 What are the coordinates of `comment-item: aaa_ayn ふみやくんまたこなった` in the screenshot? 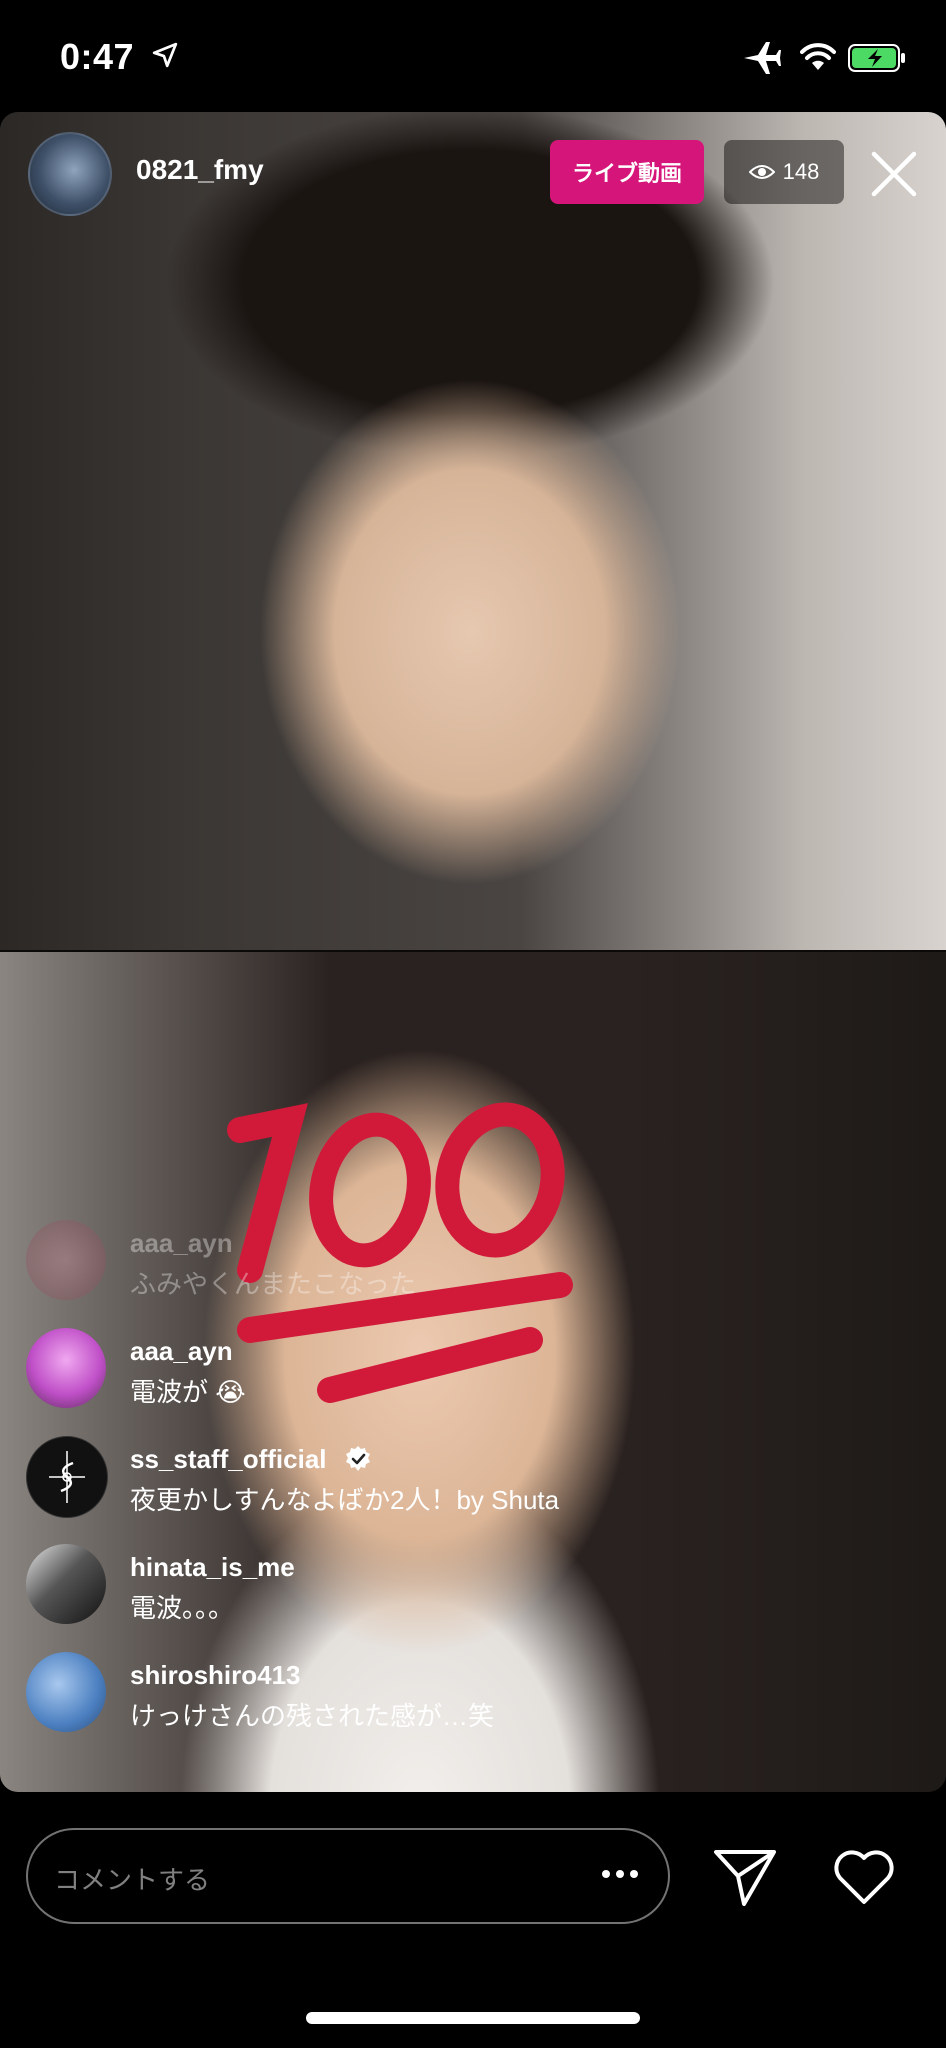 It's located at (376, 1274).